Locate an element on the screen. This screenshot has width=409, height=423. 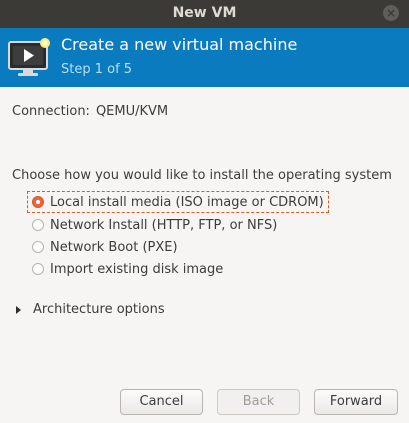
close-button: × is located at coordinates (391, 13).